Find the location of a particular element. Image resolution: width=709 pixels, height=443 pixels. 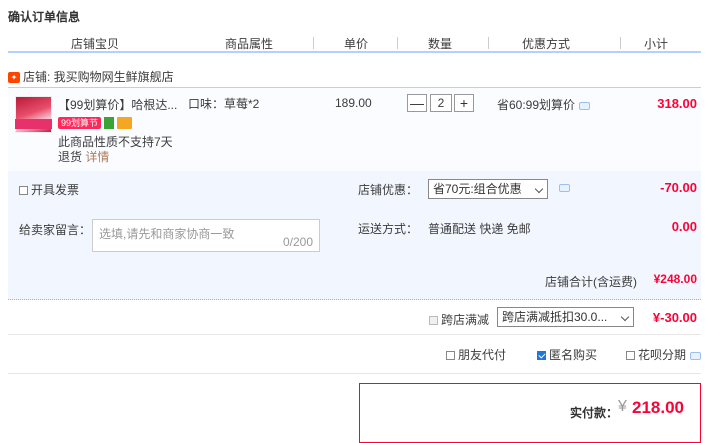

quantity-input: 2 is located at coordinates (441, 103).